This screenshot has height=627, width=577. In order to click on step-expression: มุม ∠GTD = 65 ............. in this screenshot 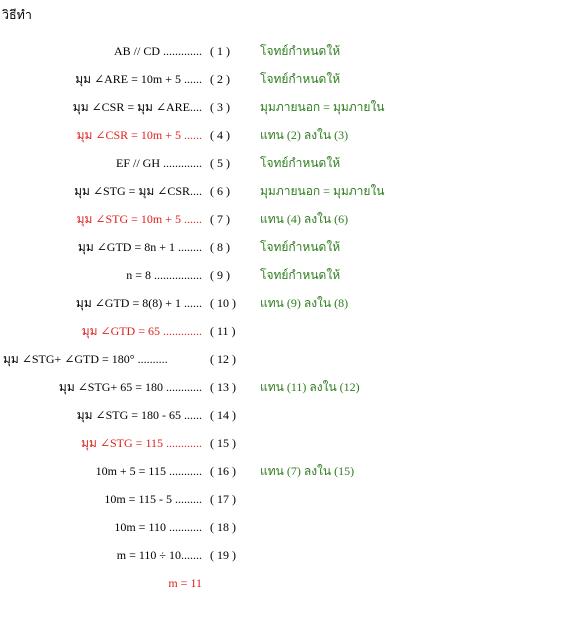, I will do `click(141, 331)`.